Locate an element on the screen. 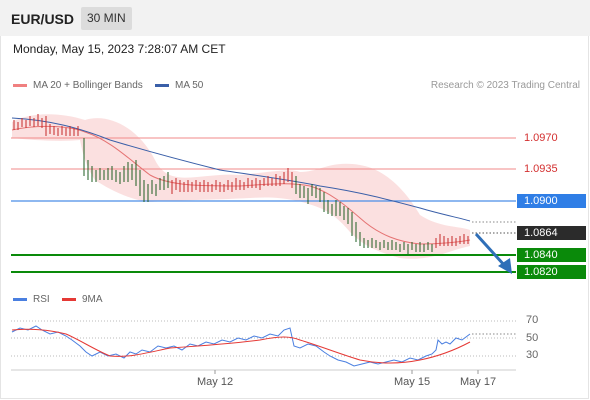 The height and width of the screenshot is (400, 590). legend-rsi-ma: 9MA is located at coordinates (82, 299).